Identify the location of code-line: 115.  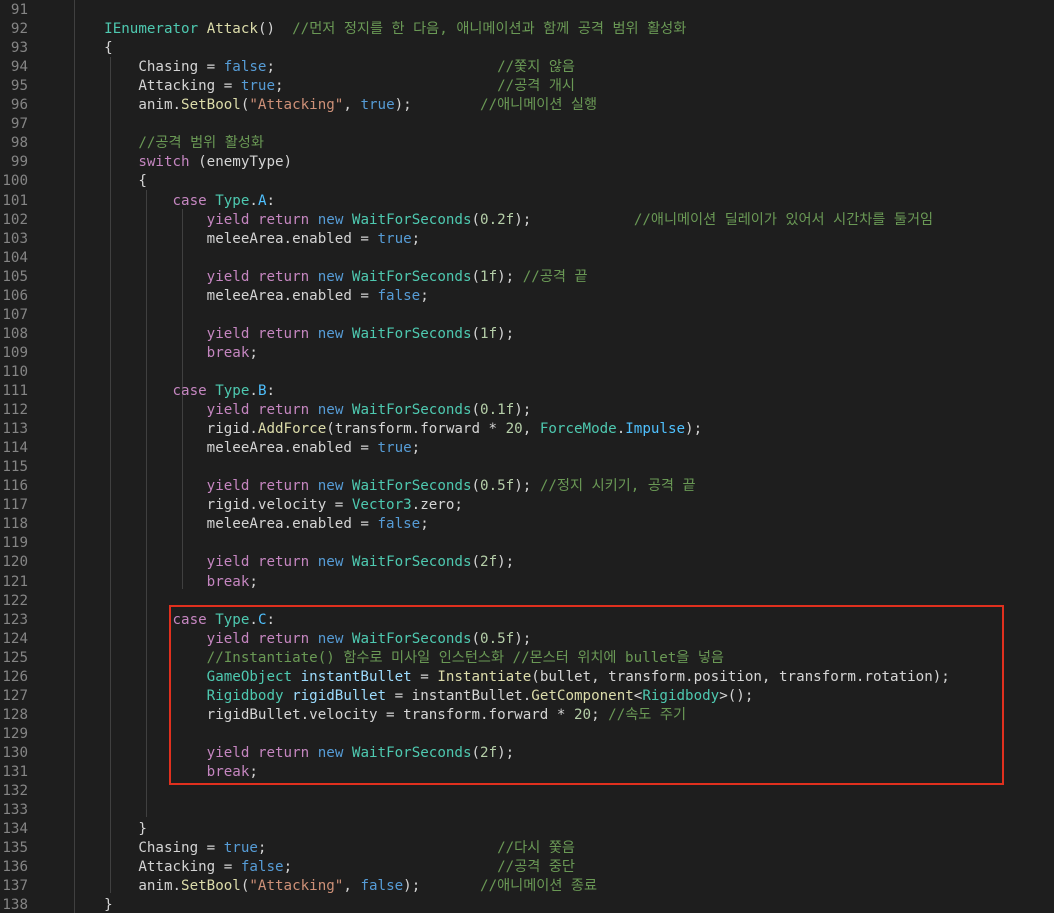
(527, 467).